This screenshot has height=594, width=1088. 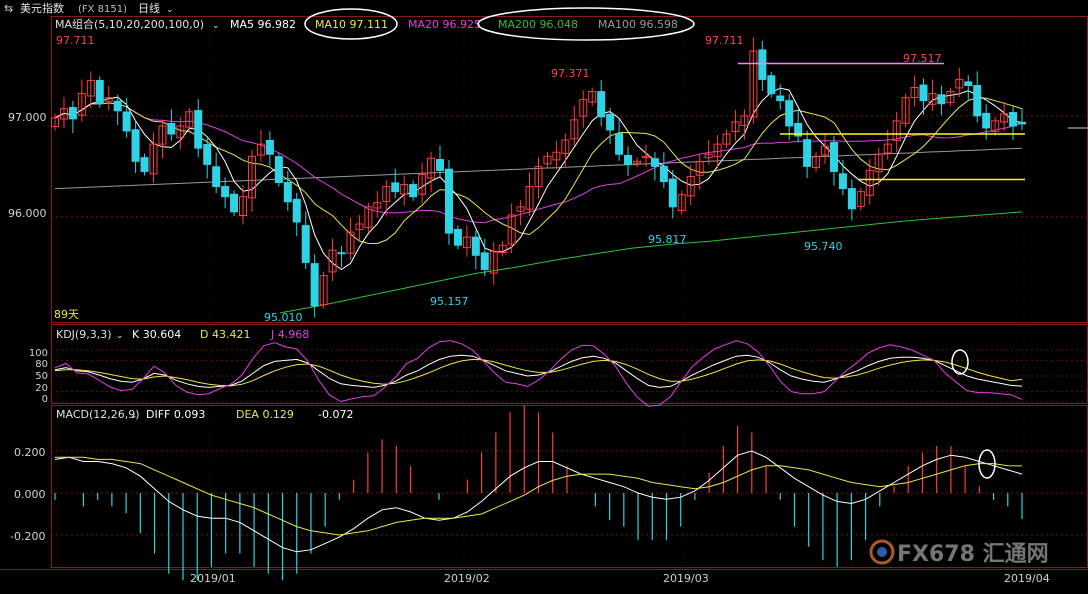 I want to click on kdj-title: KDJ(9,3,3), so click(x=84, y=334).